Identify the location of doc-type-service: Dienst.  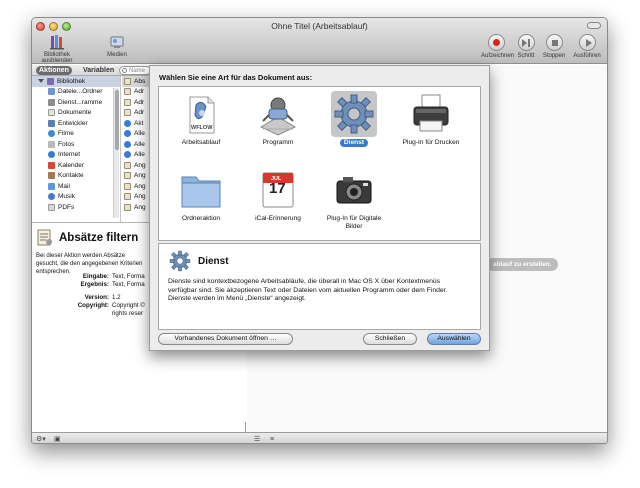
(354, 119).